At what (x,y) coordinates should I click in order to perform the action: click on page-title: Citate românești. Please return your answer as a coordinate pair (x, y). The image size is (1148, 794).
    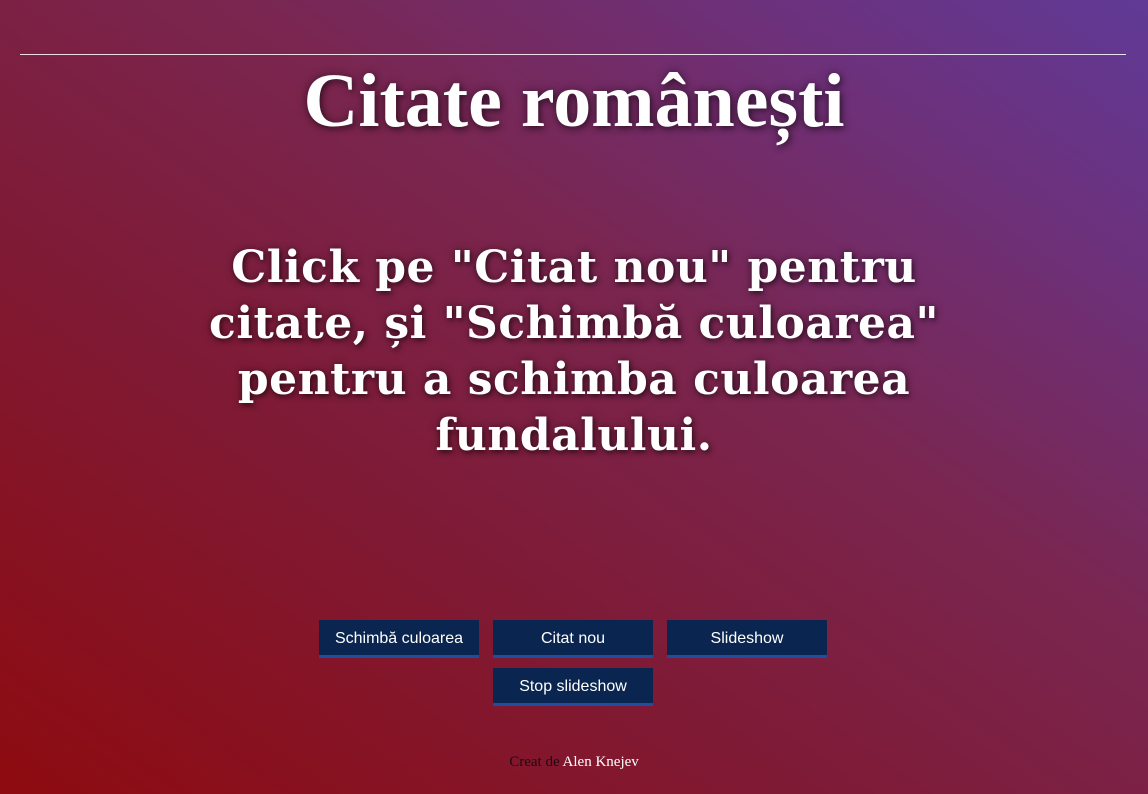
    Looking at the image, I should click on (574, 101).